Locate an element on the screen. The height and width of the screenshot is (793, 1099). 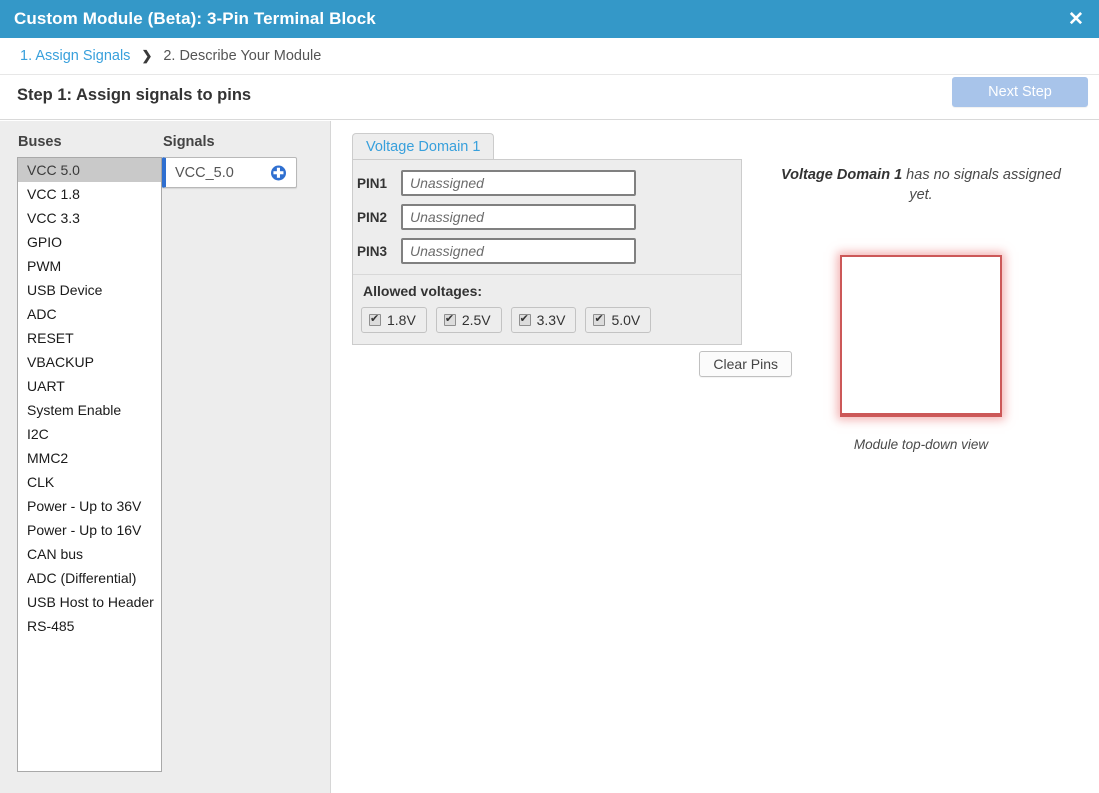
pin-input-pin1 is located at coordinates (518, 183).